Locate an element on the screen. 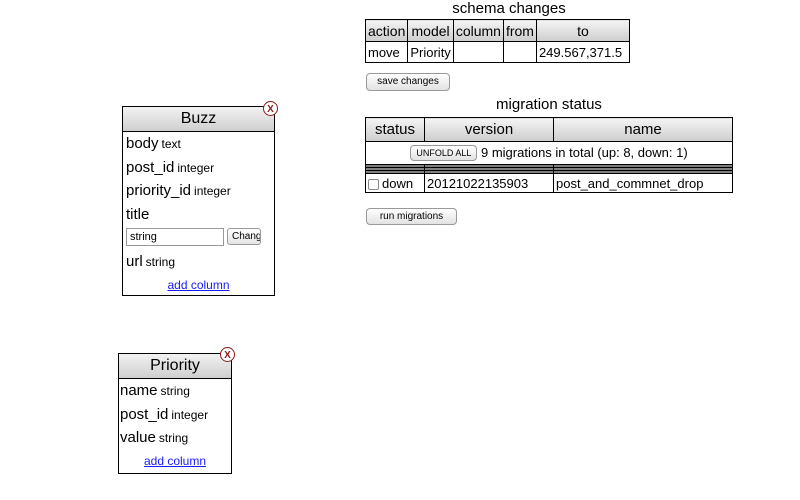  schema-cell-from is located at coordinates (519, 52).